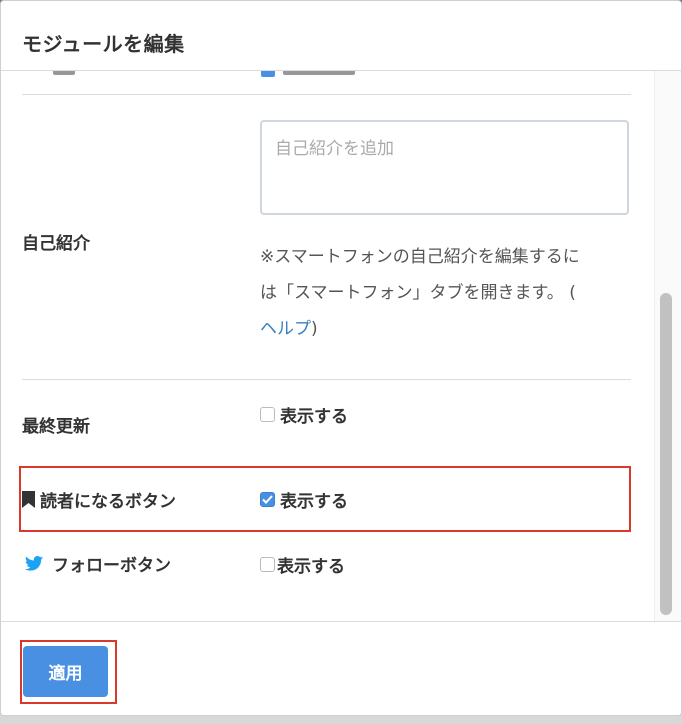 Image resolution: width=682 pixels, height=724 pixels. What do you see at coordinates (34, 563) in the screenshot?
I see `twitter-icon` at bounding box center [34, 563].